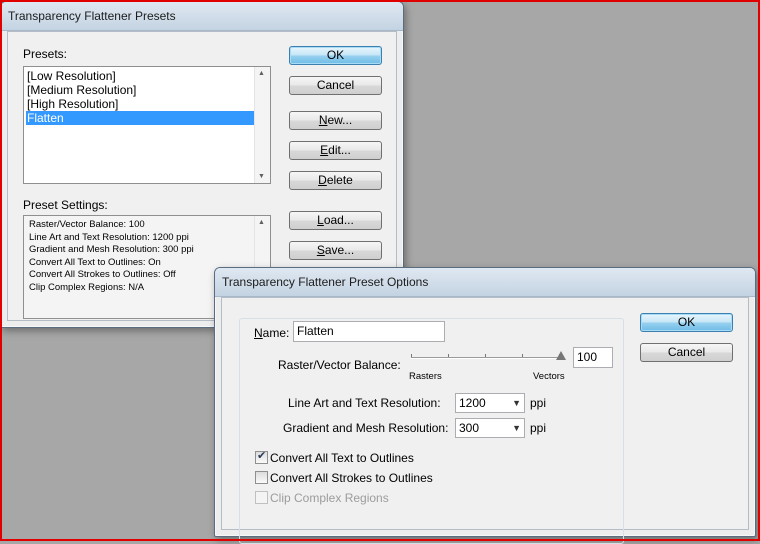  Describe the element at coordinates (425, 376) in the screenshot. I see `slider-min-label: Rasters` at that location.